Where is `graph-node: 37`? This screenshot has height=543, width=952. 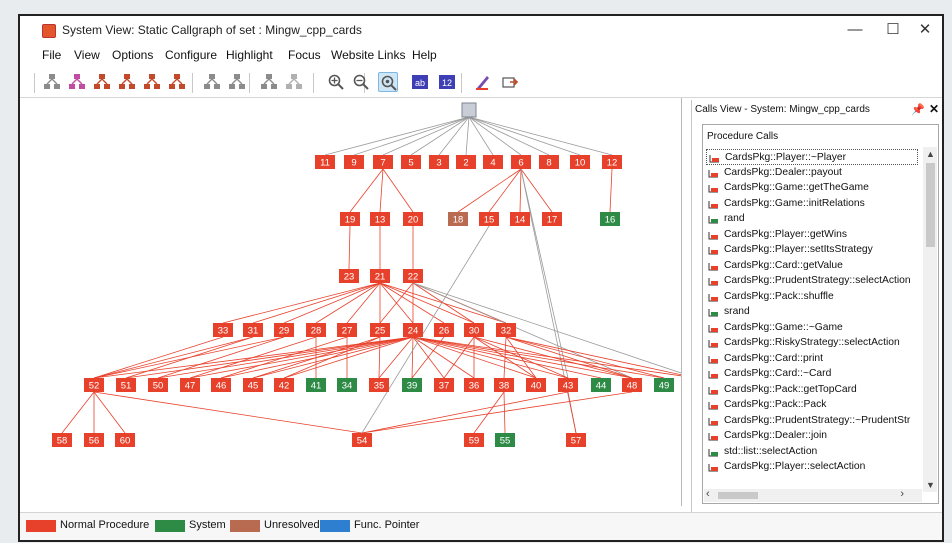 graph-node: 37 is located at coordinates (444, 385).